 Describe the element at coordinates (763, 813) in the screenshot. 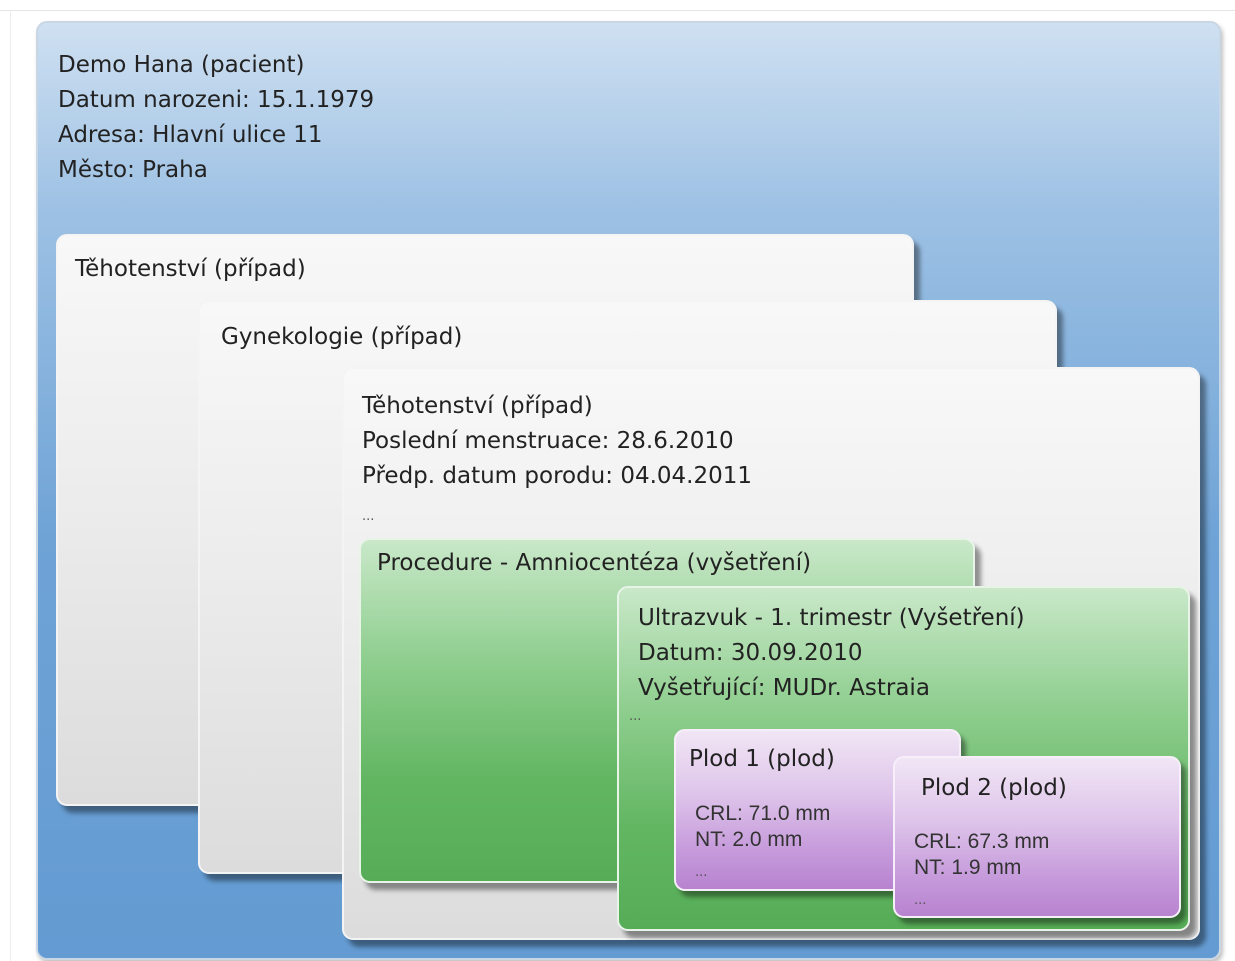

I see `fetus-1-crl: CRL: 71.0 mm` at that location.